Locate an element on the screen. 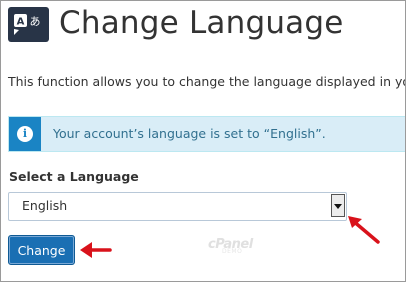  cpanel-watermark-logo: cPanel DEMO is located at coordinates (230, 246).